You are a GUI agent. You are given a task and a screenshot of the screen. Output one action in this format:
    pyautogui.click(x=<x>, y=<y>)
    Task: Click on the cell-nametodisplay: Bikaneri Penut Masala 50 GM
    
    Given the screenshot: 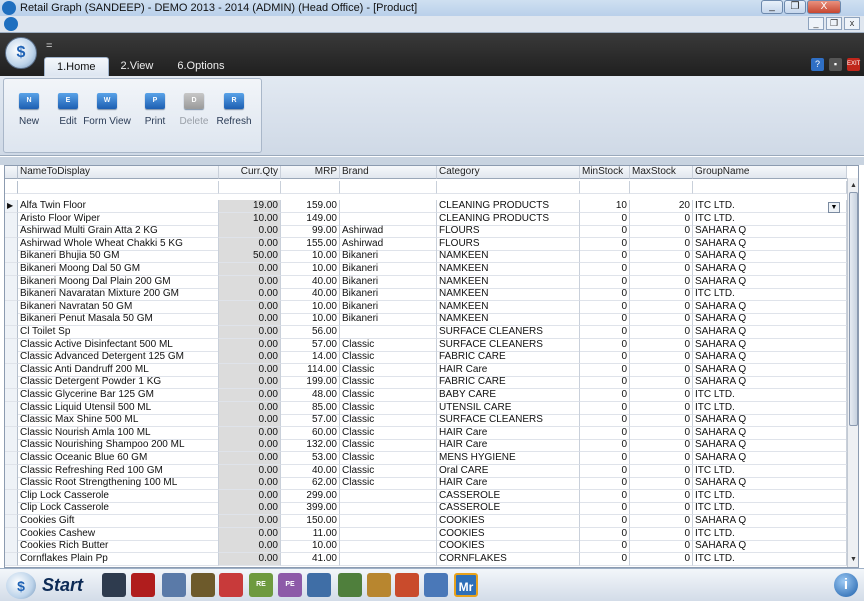 What is the action you would take?
    pyautogui.click(x=118, y=320)
    